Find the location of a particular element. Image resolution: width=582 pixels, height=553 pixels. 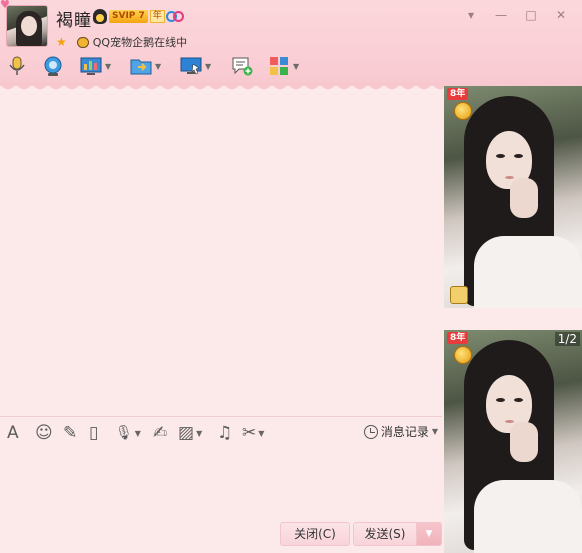

status-text: QQ宠物企鹅在线中 is located at coordinates (140, 42).